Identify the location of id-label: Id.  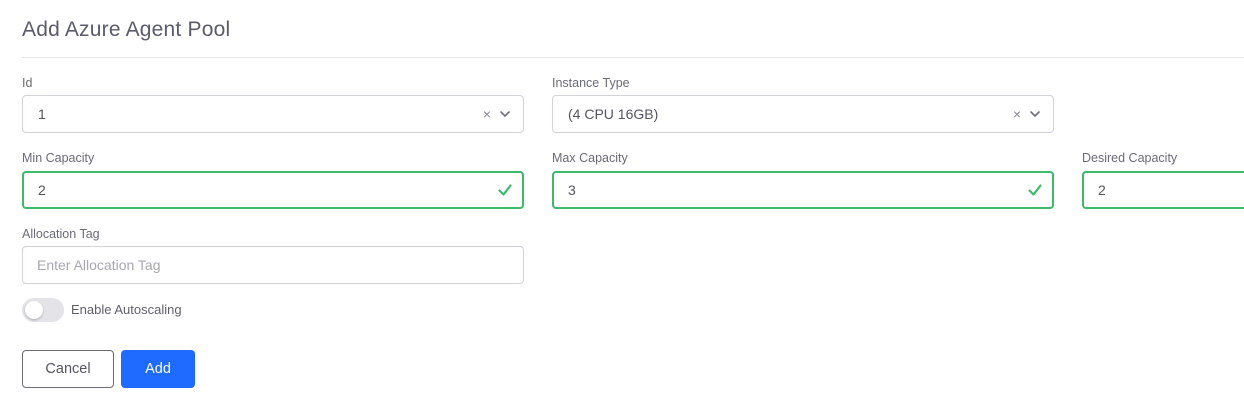
(27, 83).